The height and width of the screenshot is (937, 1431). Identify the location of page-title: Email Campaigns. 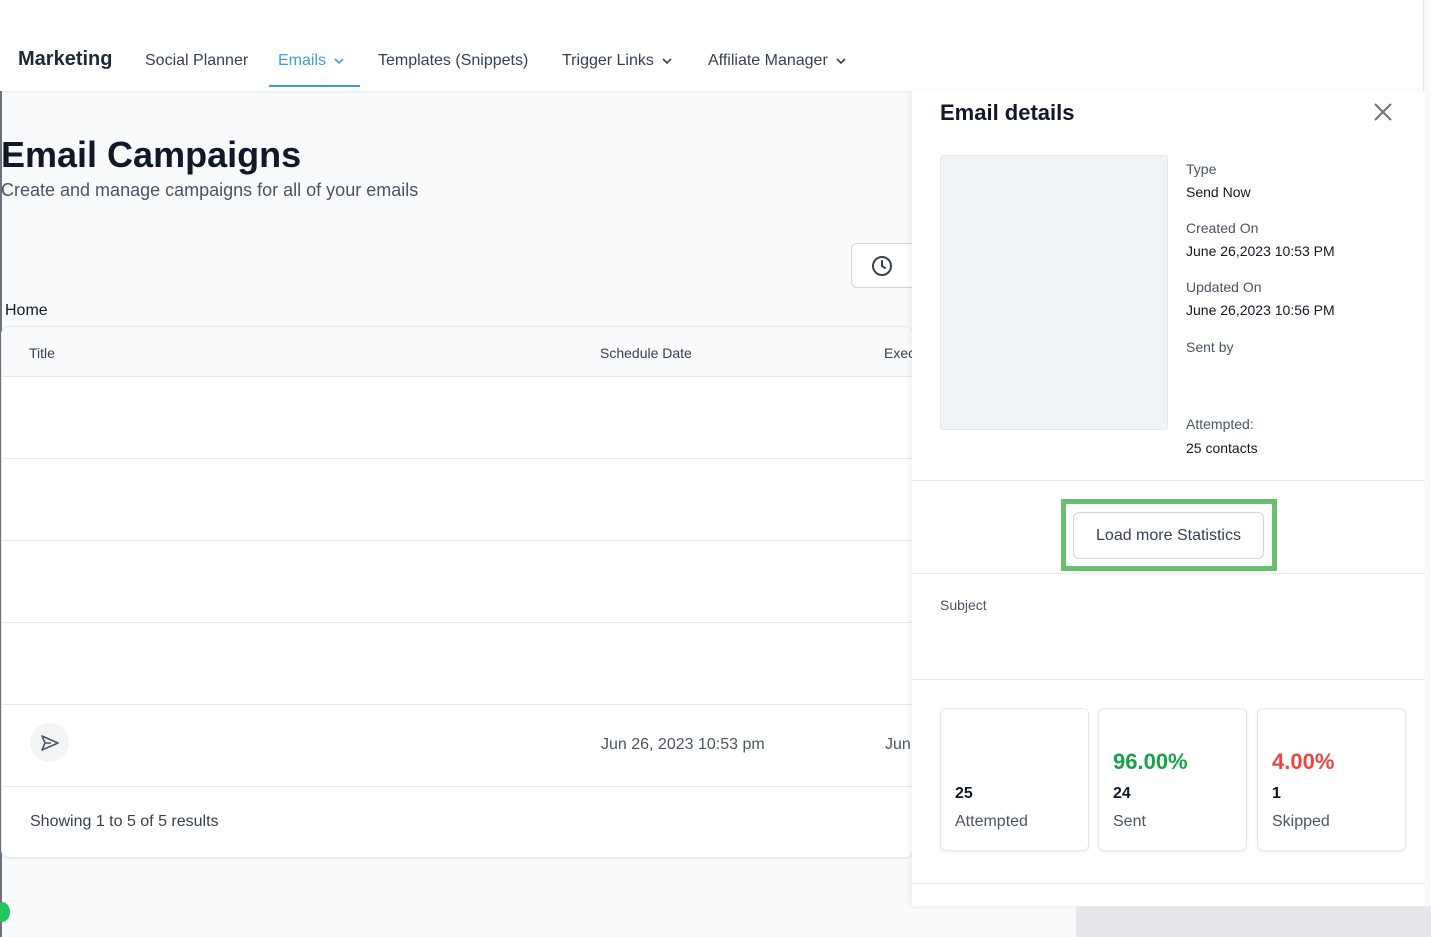
(151, 154).